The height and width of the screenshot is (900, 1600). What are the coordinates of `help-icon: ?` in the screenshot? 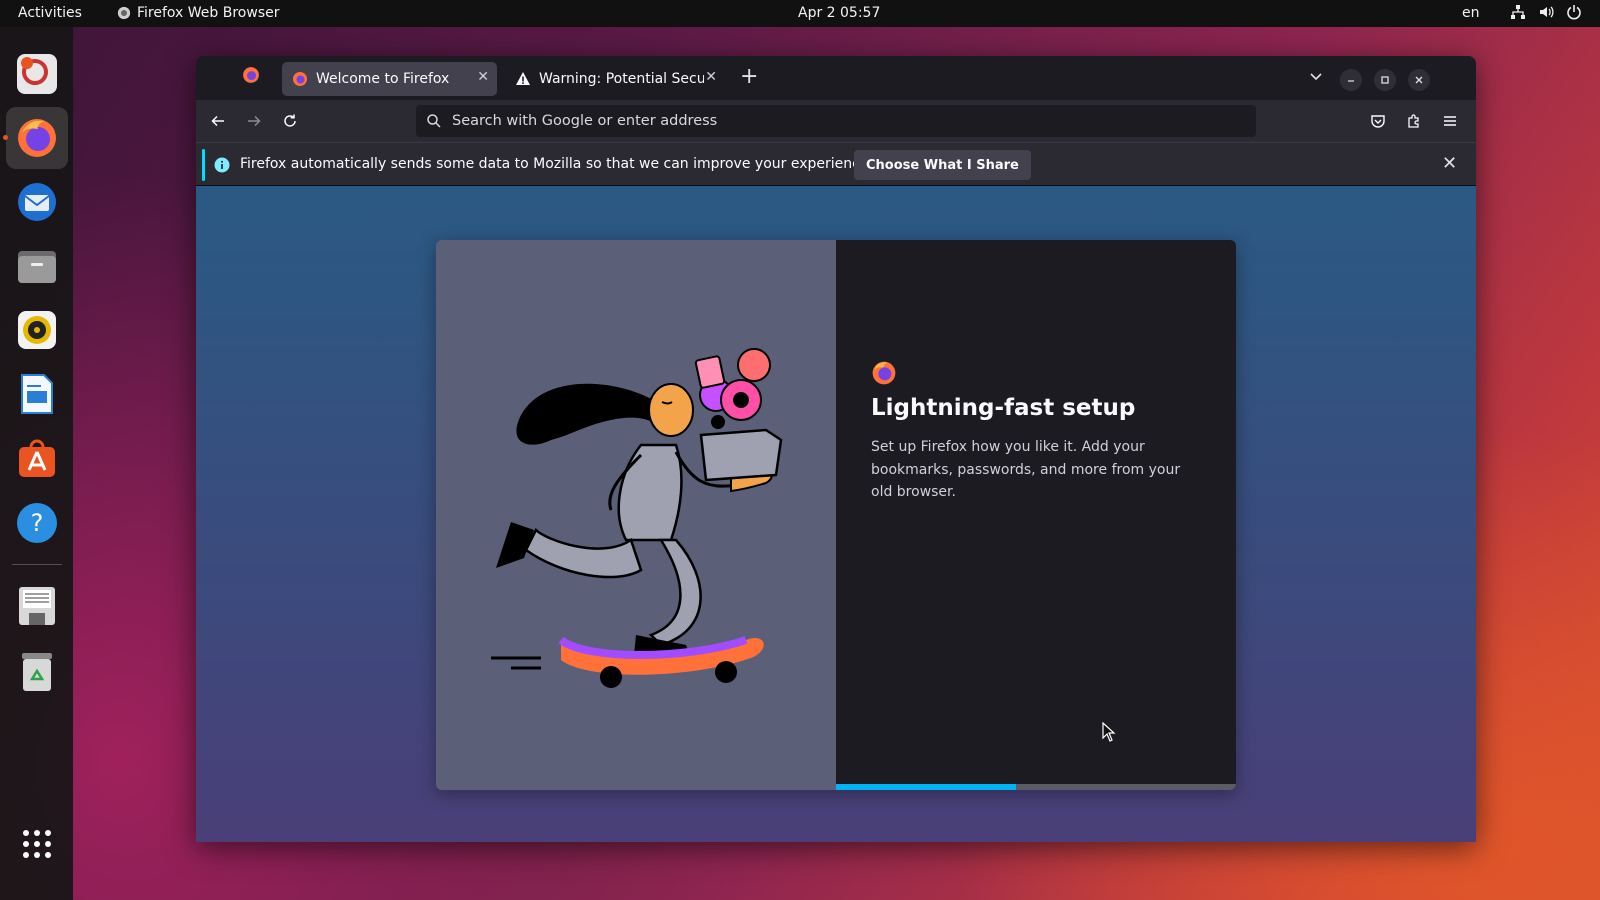 It's located at (37, 523).